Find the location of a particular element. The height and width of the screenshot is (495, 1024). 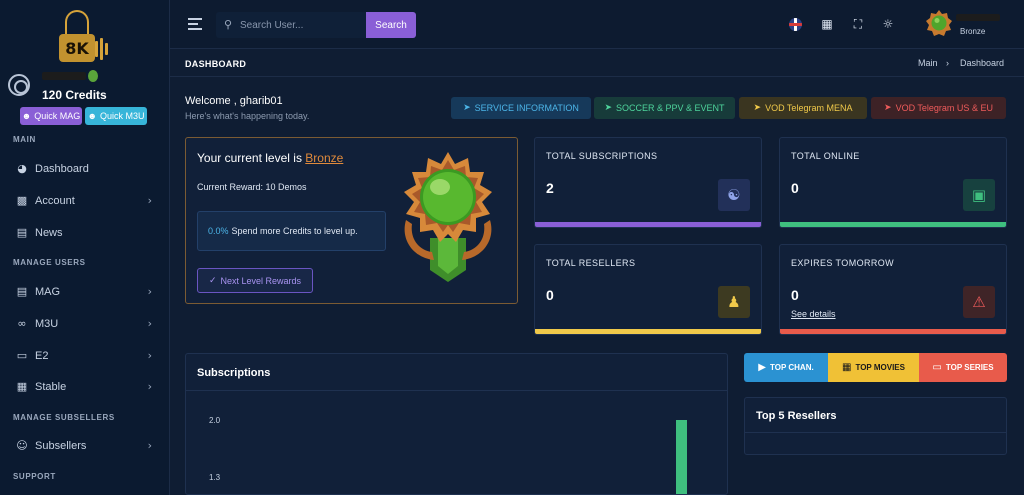

topbar: ⚲ Search ▦ ⛶ ☼ Bronze is located at coordinates (597, 24).